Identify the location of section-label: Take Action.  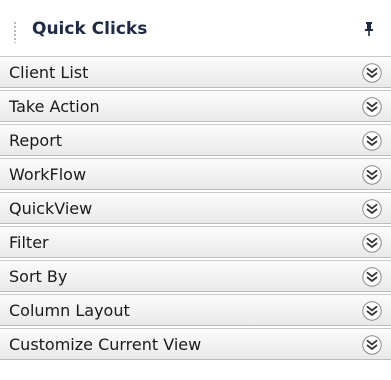
(54, 106).